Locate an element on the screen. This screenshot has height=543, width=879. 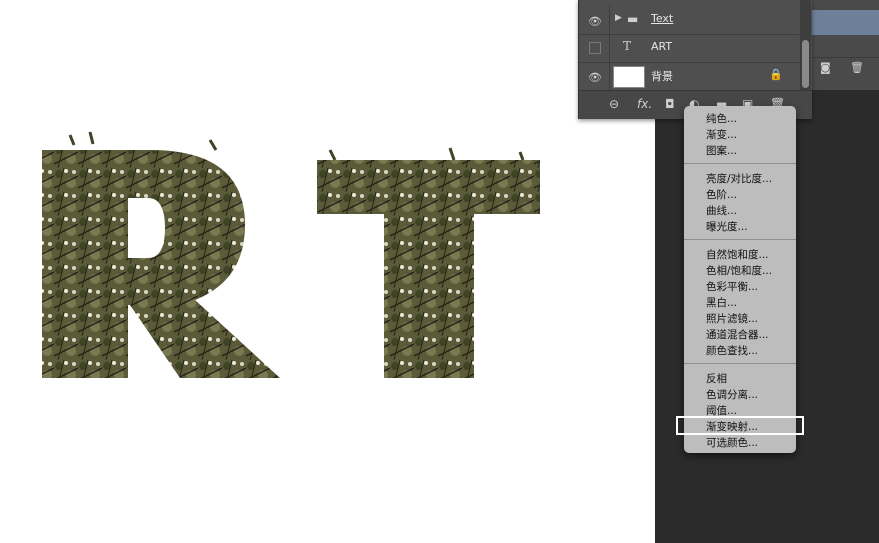
visibility-toggle is located at coordinates (594, 48).